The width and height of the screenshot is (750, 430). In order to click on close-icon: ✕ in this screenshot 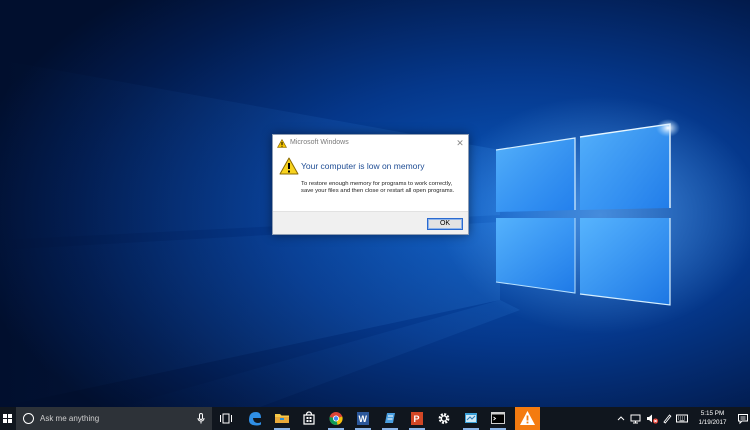, I will do `click(460, 143)`.